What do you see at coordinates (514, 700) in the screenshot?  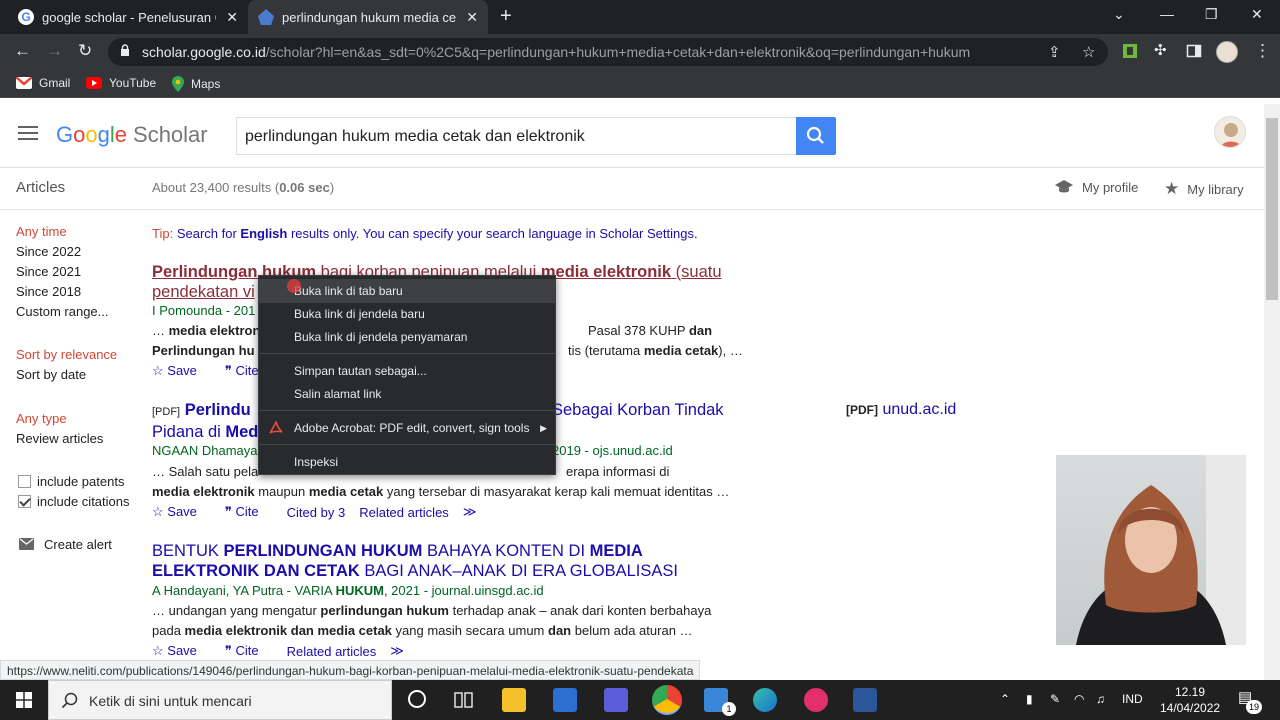 I see `file-explorer-icon` at bounding box center [514, 700].